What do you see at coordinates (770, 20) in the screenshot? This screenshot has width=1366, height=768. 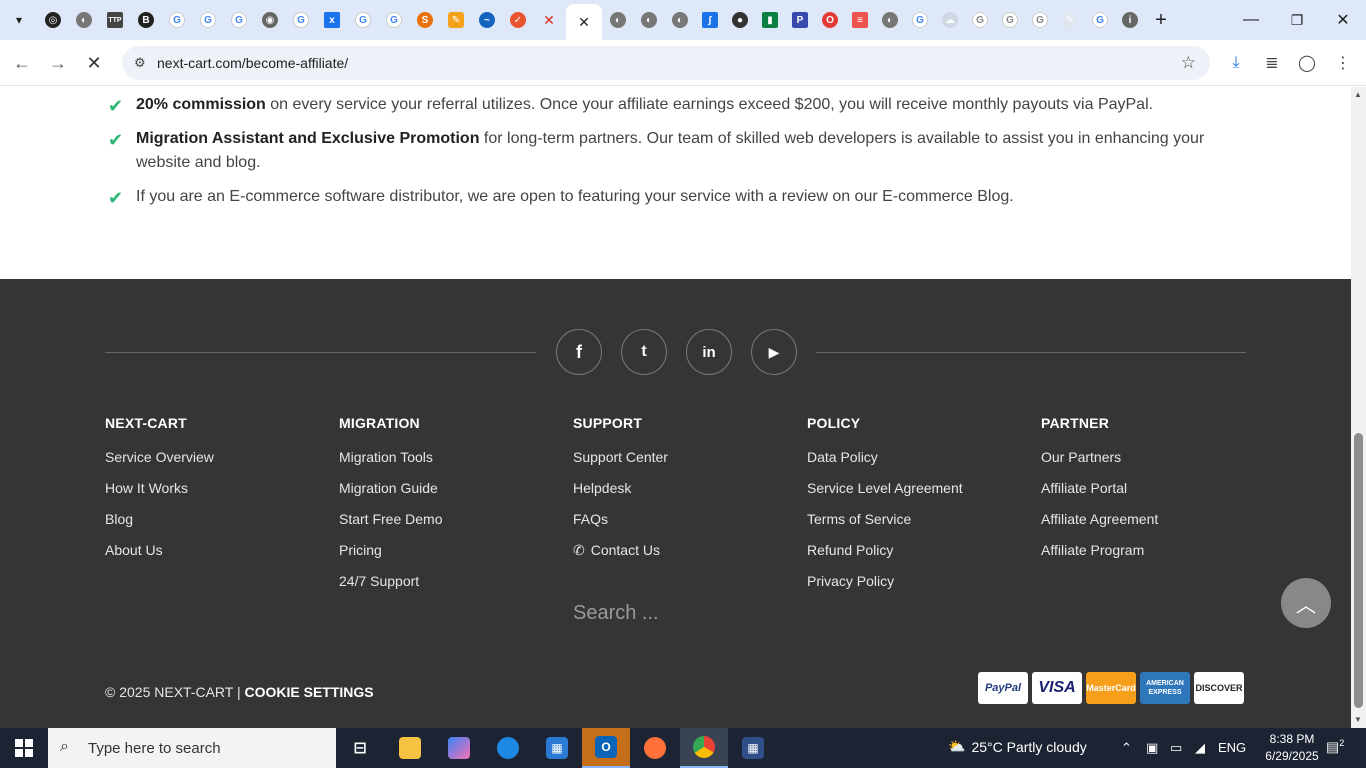 I see `tab-favicon: ▮` at bounding box center [770, 20].